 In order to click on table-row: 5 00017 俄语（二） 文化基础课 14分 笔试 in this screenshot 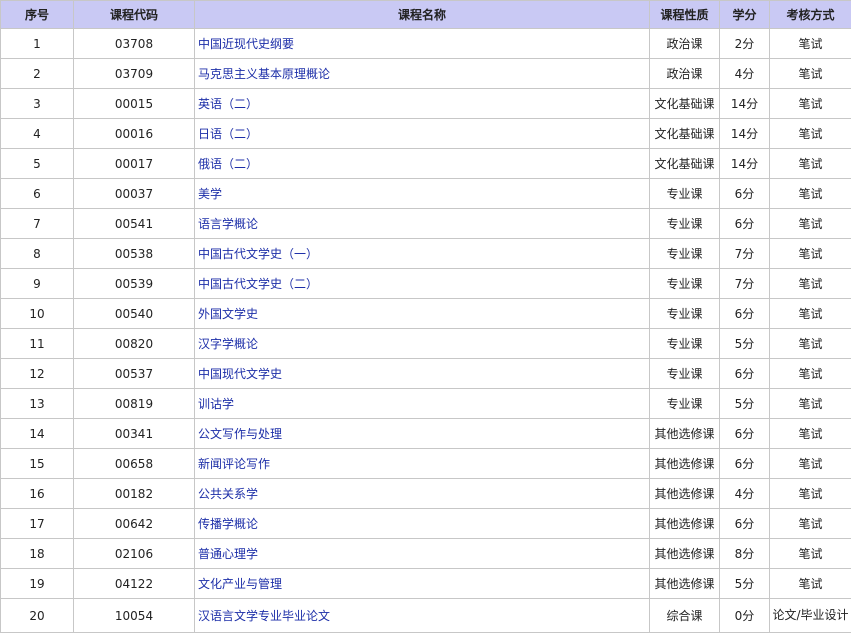, I will do `click(425, 163)`.